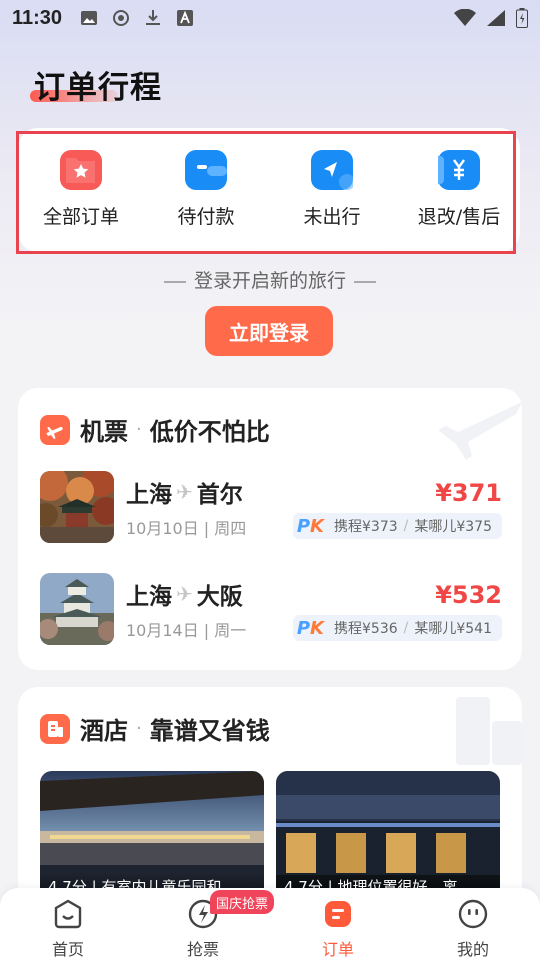  What do you see at coordinates (473, 914) in the screenshot?
I see `profile-face-icon` at bounding box center [473, 914].